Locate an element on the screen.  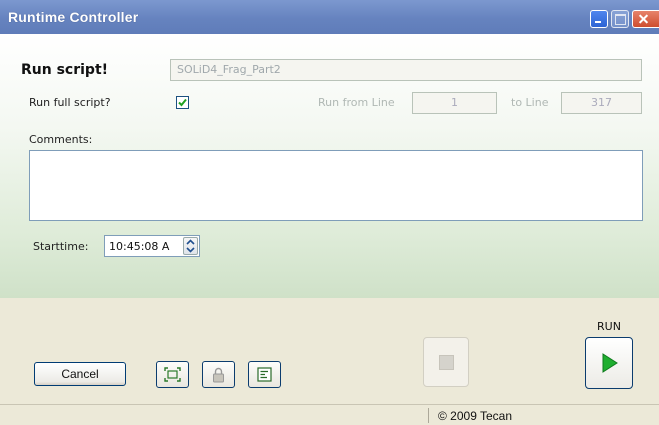
comments-label: Comments: is located at coordinates (61, 139).